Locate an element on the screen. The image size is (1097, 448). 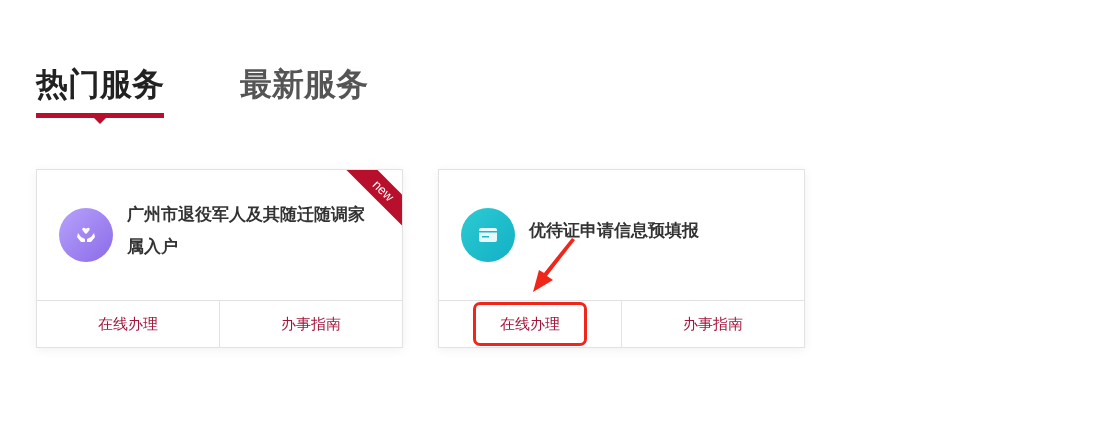
arrow-annotation is located at coordinates (554, 266).